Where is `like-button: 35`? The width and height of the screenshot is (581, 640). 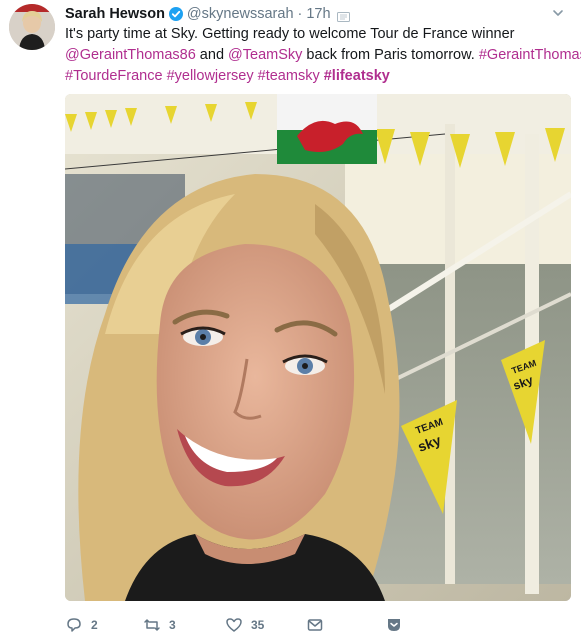 like-button: 35 is located at coordinates (244, 625).